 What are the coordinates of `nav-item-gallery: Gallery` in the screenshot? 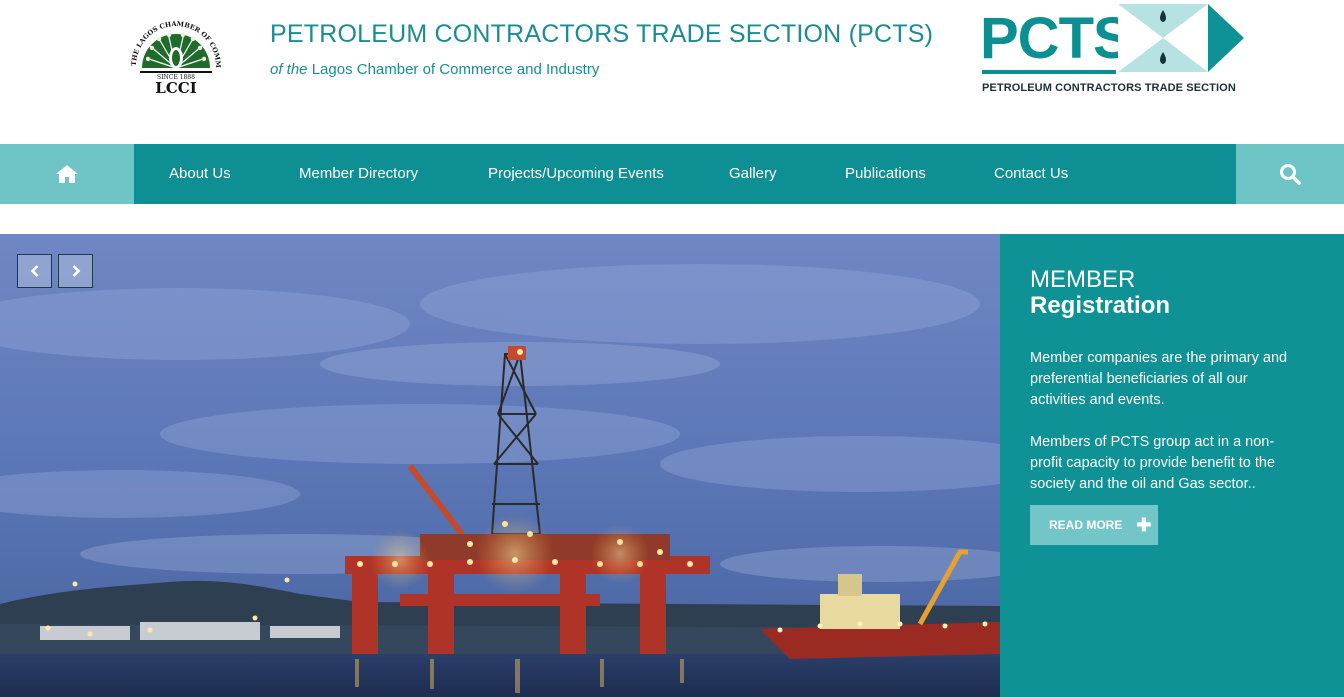 It's located at (753, 174).